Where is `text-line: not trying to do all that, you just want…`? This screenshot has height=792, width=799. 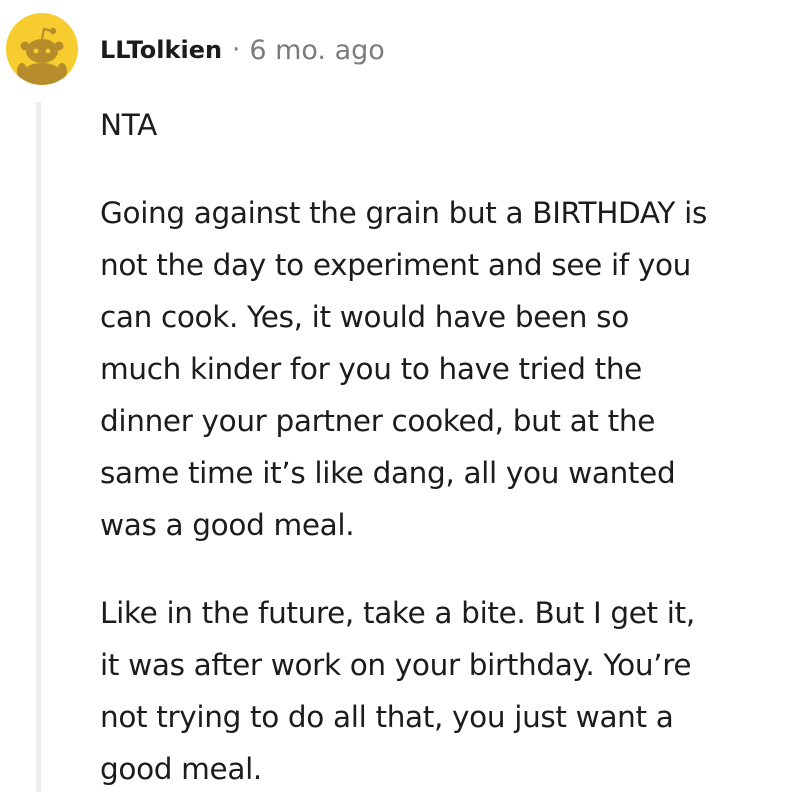 text-line: not trying to do all that, you just want… is located at coordinates (387, 717).